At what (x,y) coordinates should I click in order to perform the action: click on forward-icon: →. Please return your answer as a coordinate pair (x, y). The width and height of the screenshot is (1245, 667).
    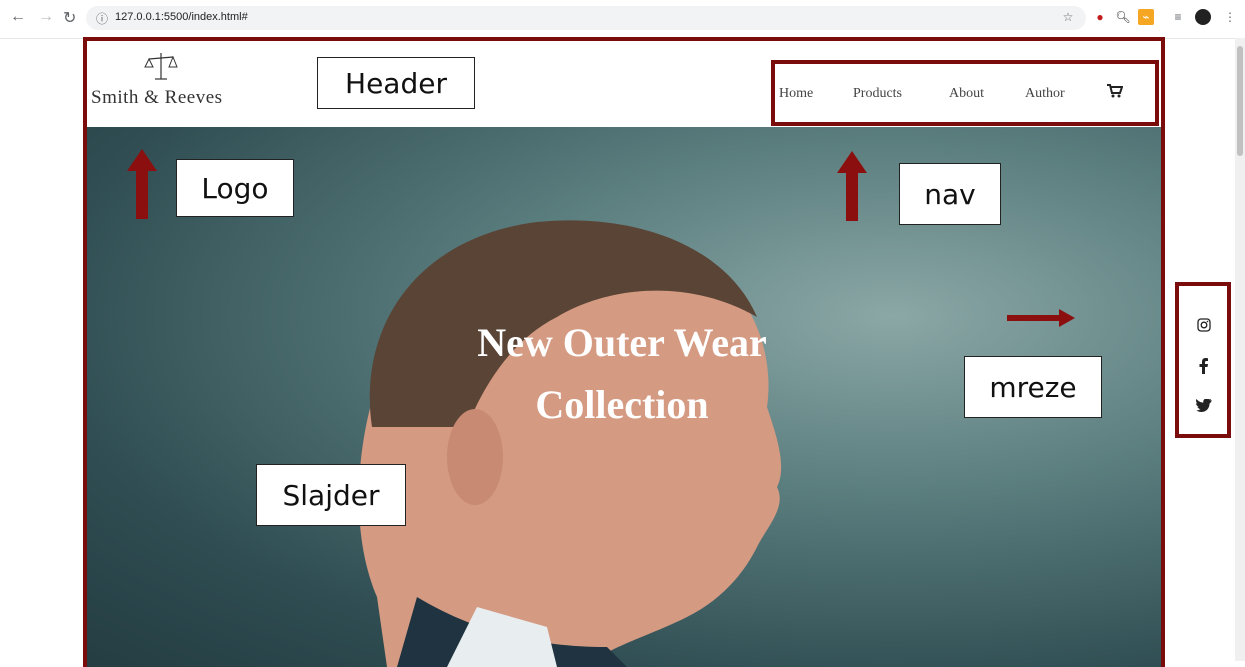
    Looking at the image, I should click on (46, 17).